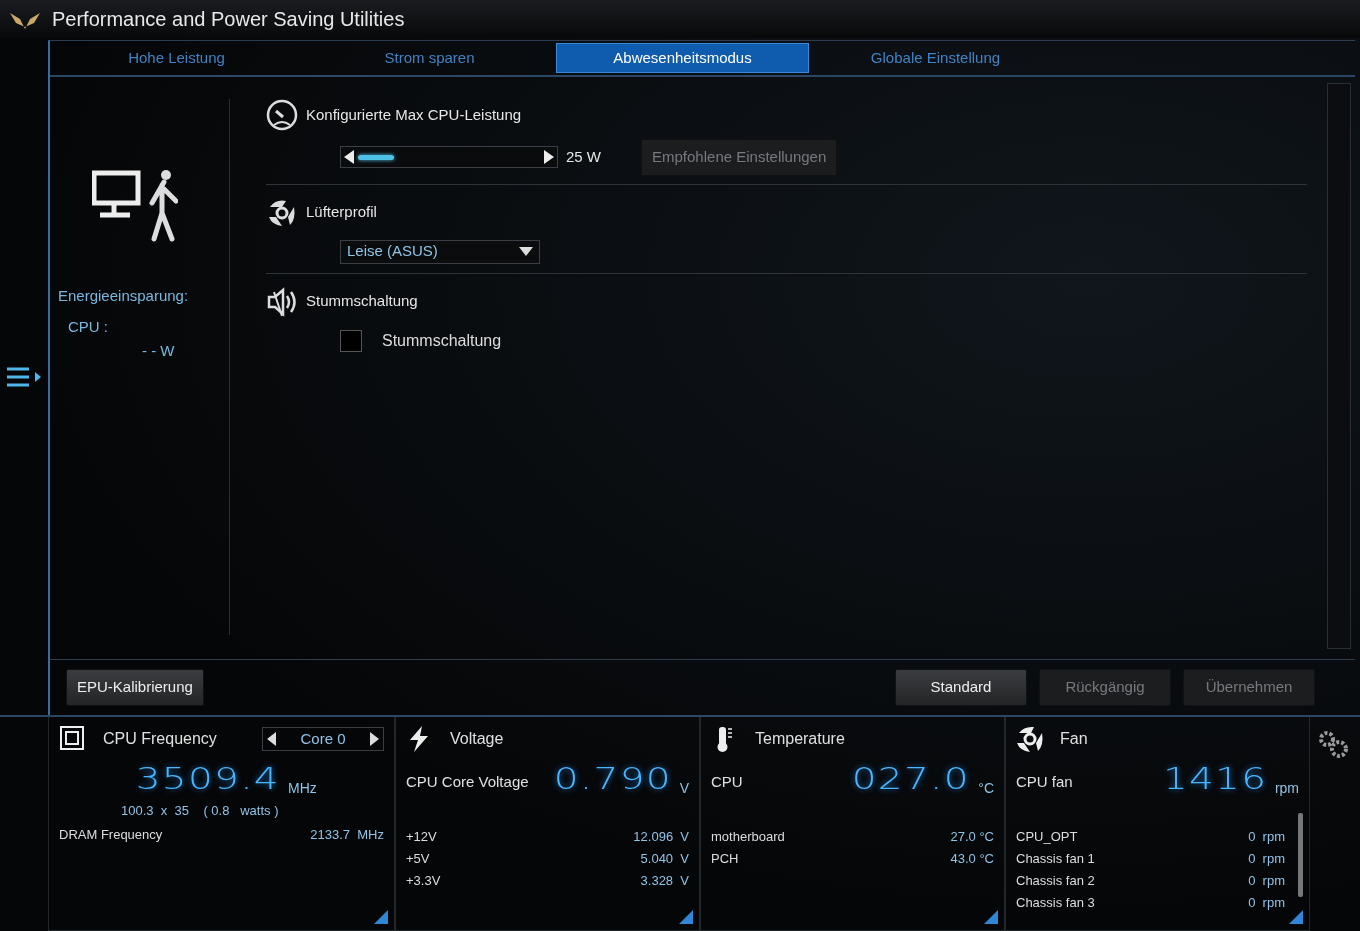 The image size is (1360, 931). I want to click on reading-value: 027.0, so click(911, 779).